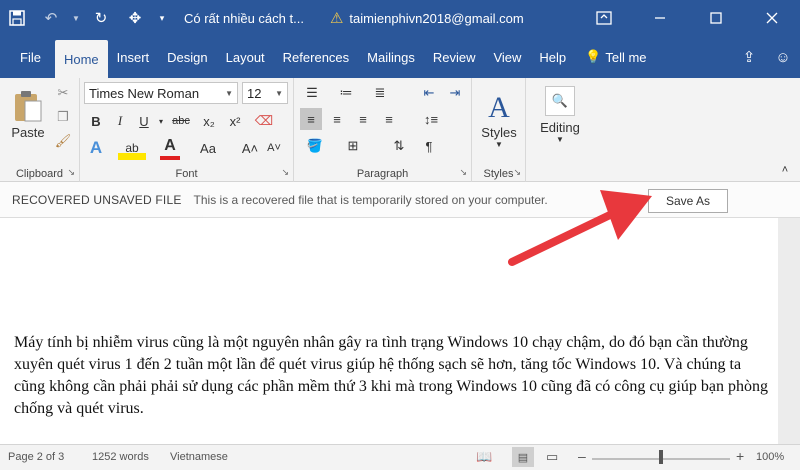 This screenshot has height=470, width=800. I want to click on maximize-icon, so click(716, 18).